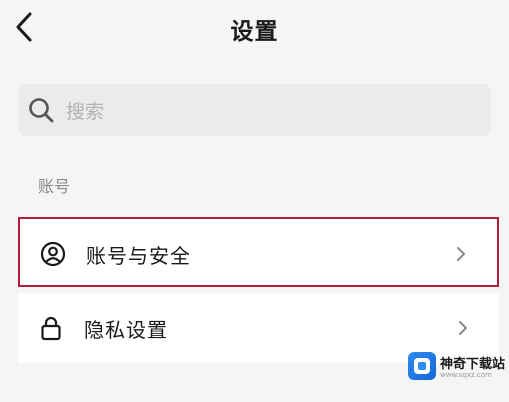  What do you see at coordinates (138, 256) in the screenshot?
I see `item-label: 账号与安全` at bounding box center [138, 256].